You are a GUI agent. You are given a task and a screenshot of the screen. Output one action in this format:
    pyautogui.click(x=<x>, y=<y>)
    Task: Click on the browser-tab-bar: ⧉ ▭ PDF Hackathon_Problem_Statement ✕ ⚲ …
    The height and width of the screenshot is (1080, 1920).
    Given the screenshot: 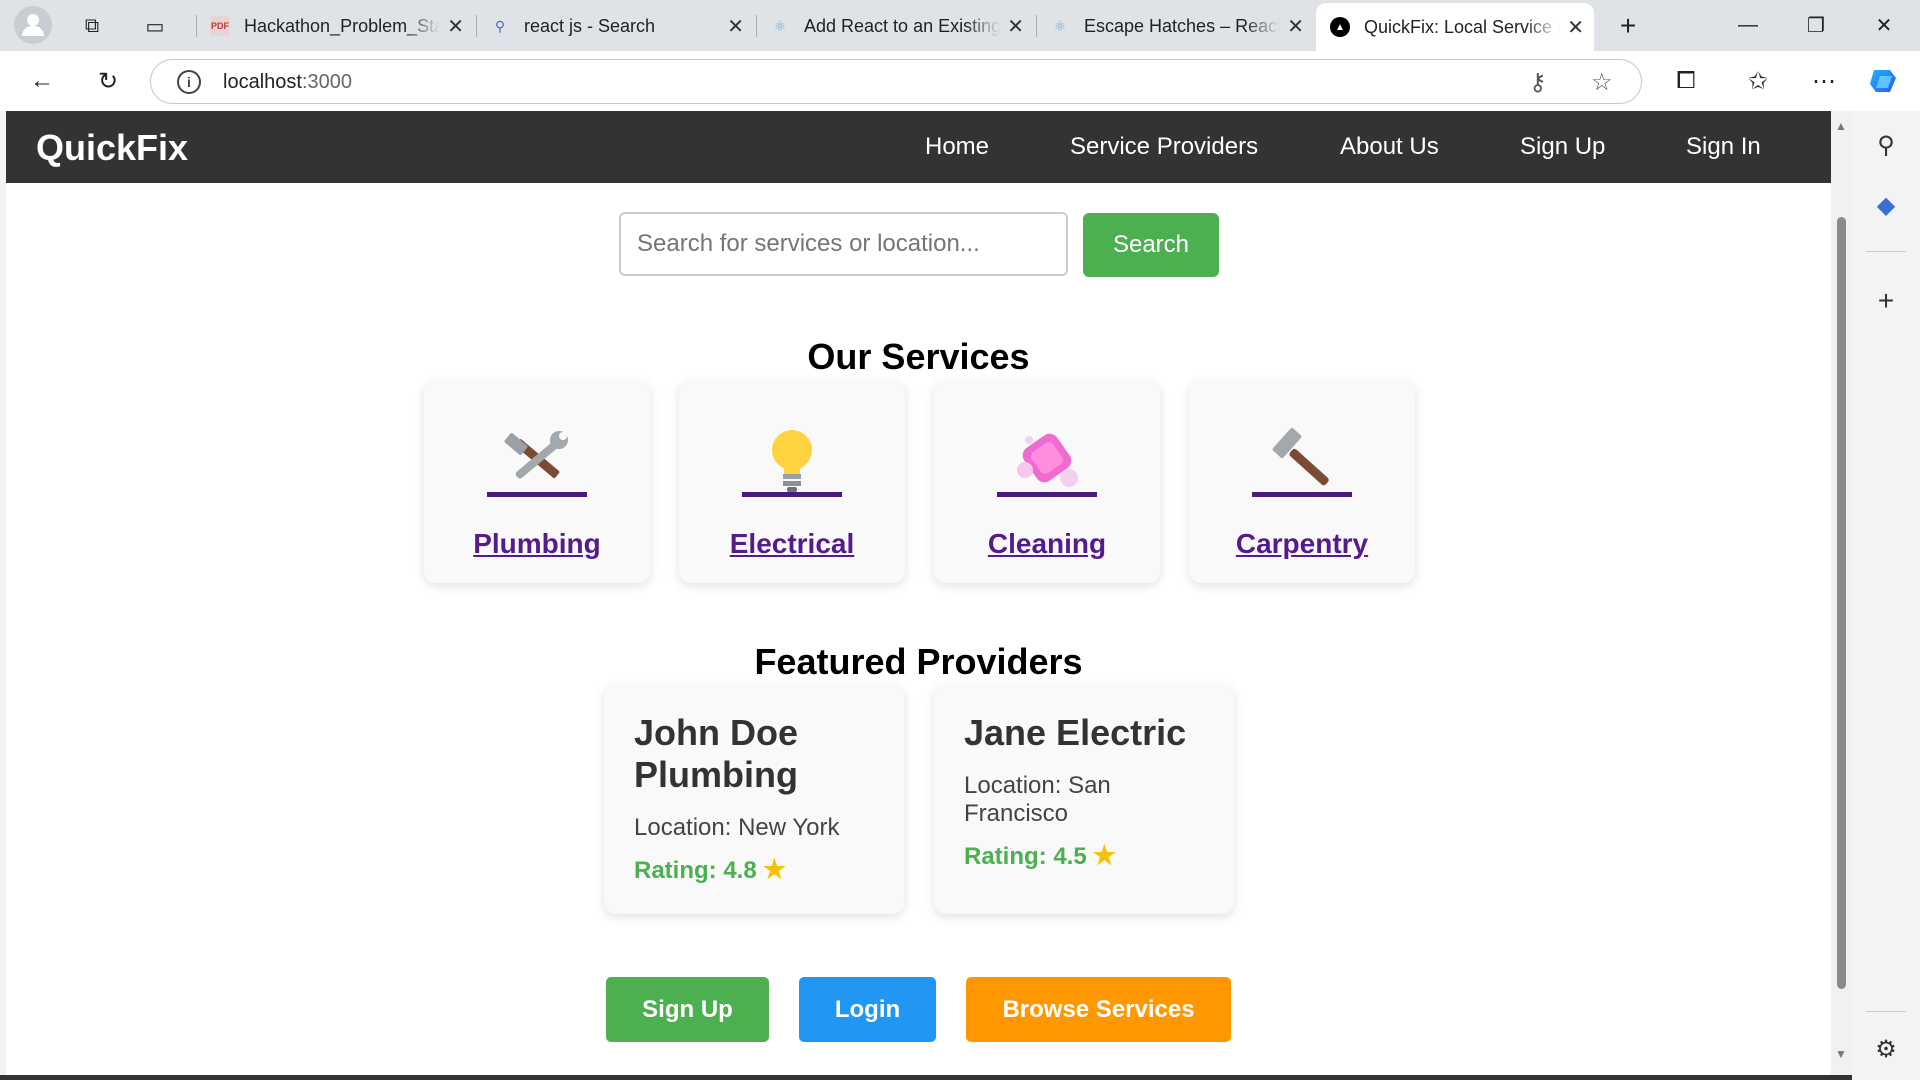 What is the action you would take?
    pyautogui.click(x=960, y=25)
    